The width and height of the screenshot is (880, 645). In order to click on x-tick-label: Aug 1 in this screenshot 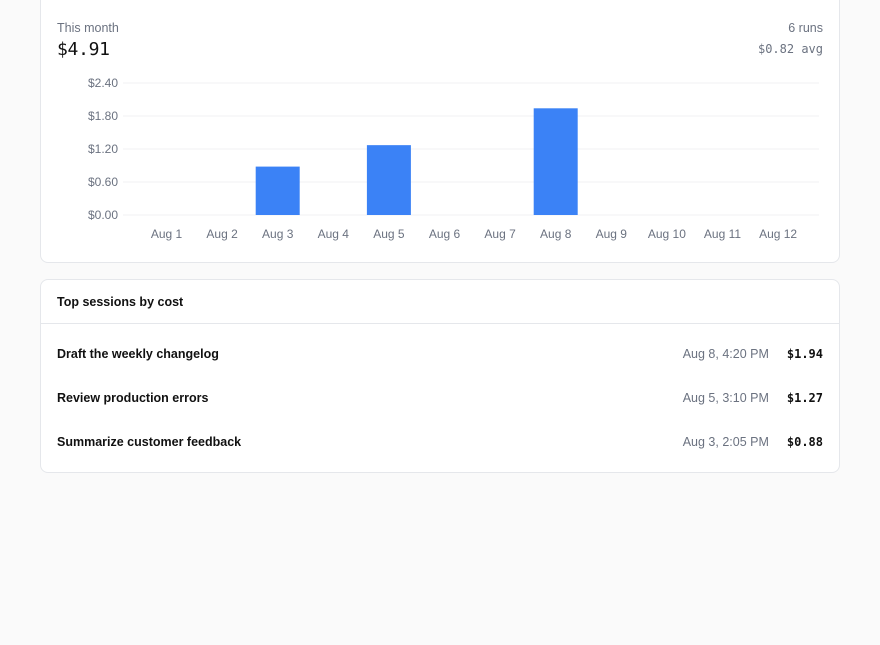, I will do `click(167, 234)`.